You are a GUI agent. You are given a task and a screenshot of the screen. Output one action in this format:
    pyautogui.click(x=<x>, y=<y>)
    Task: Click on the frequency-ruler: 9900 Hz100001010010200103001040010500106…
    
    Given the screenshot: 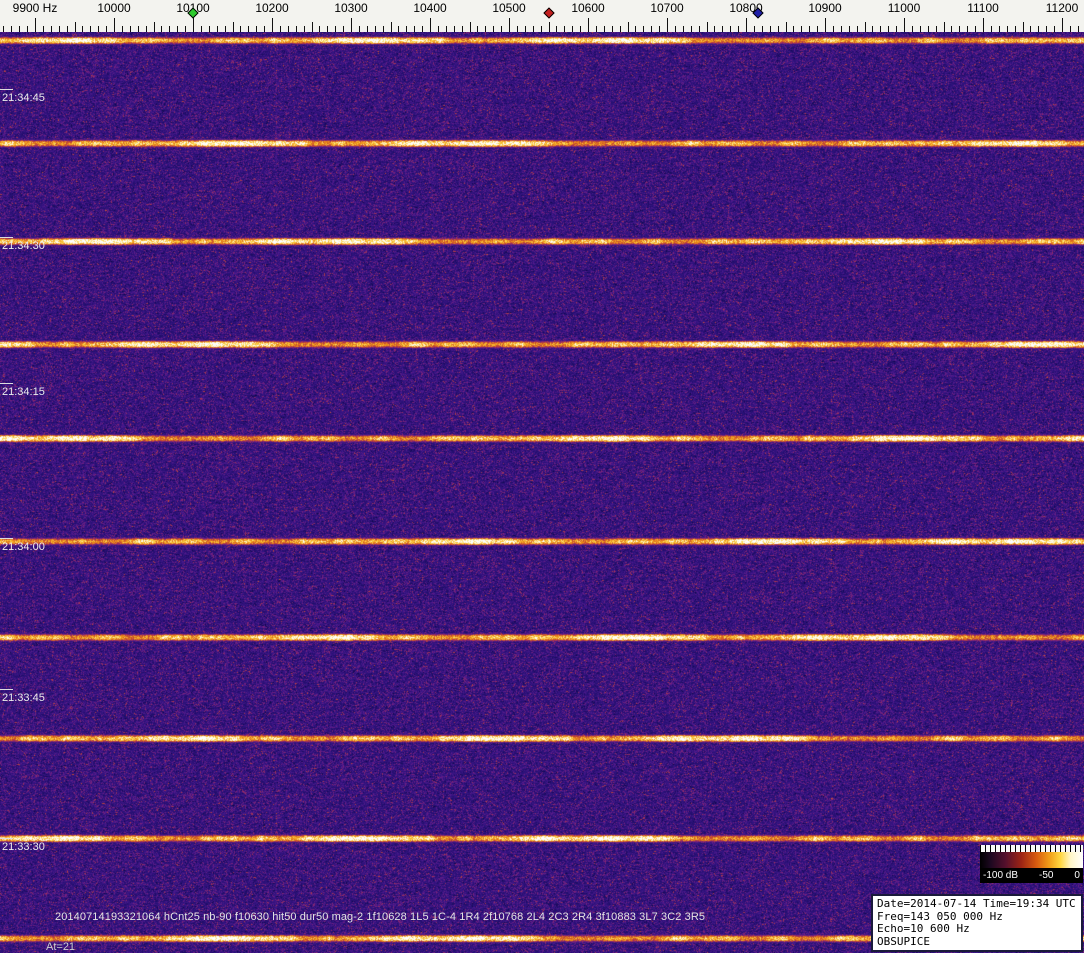 What is the action you would take?
    pyautogui.click(x=542, y=16)
    